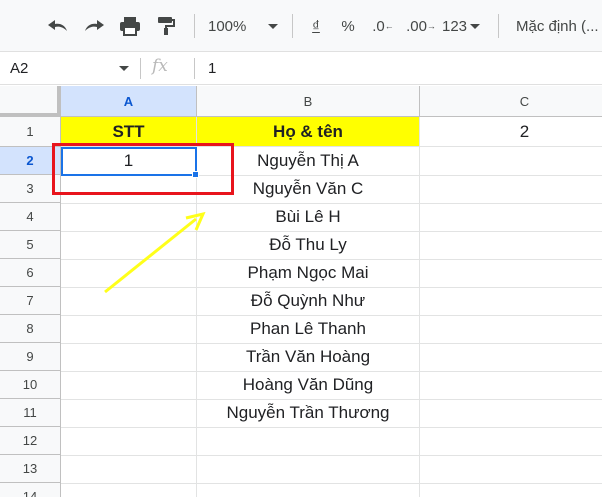 The width and height of the screenshot is (602, 497). Describe the element at coordinates (308, 273) in the screenshot. I see `cell-b6: Phạm Ngọc Mai` at that location.